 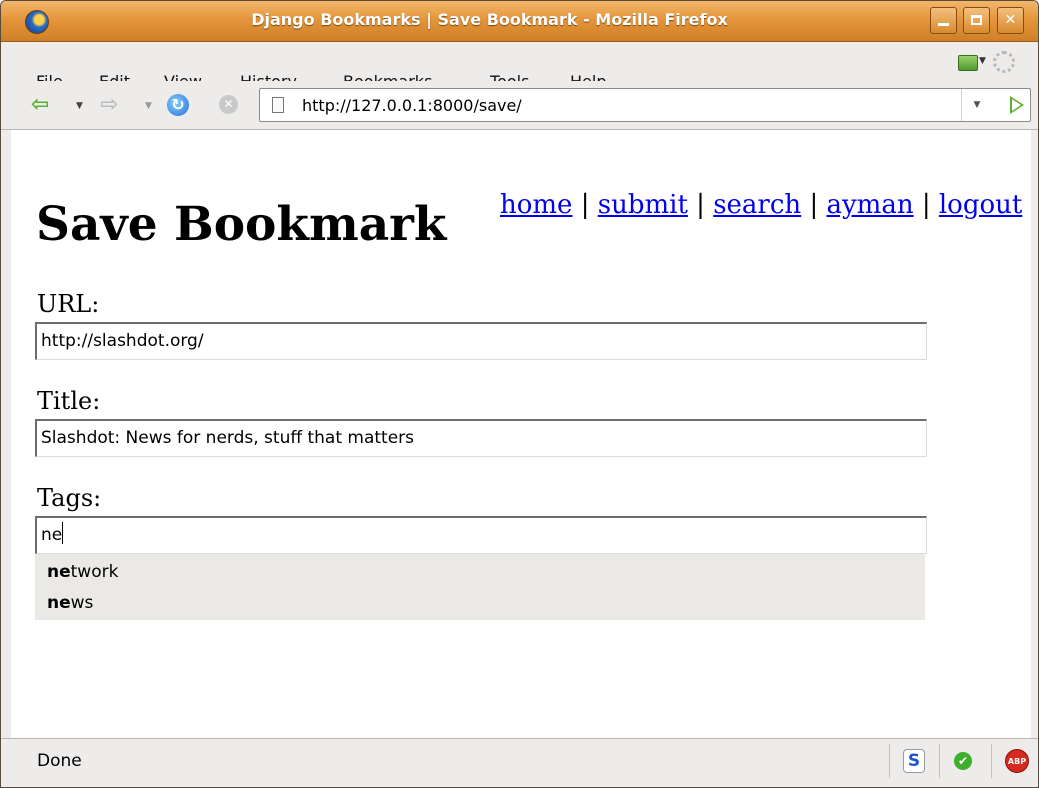 What do you see at coordinates (481, 535) in the screenshot?
I see `tags-input: ne` at bounding box center [481, 535].